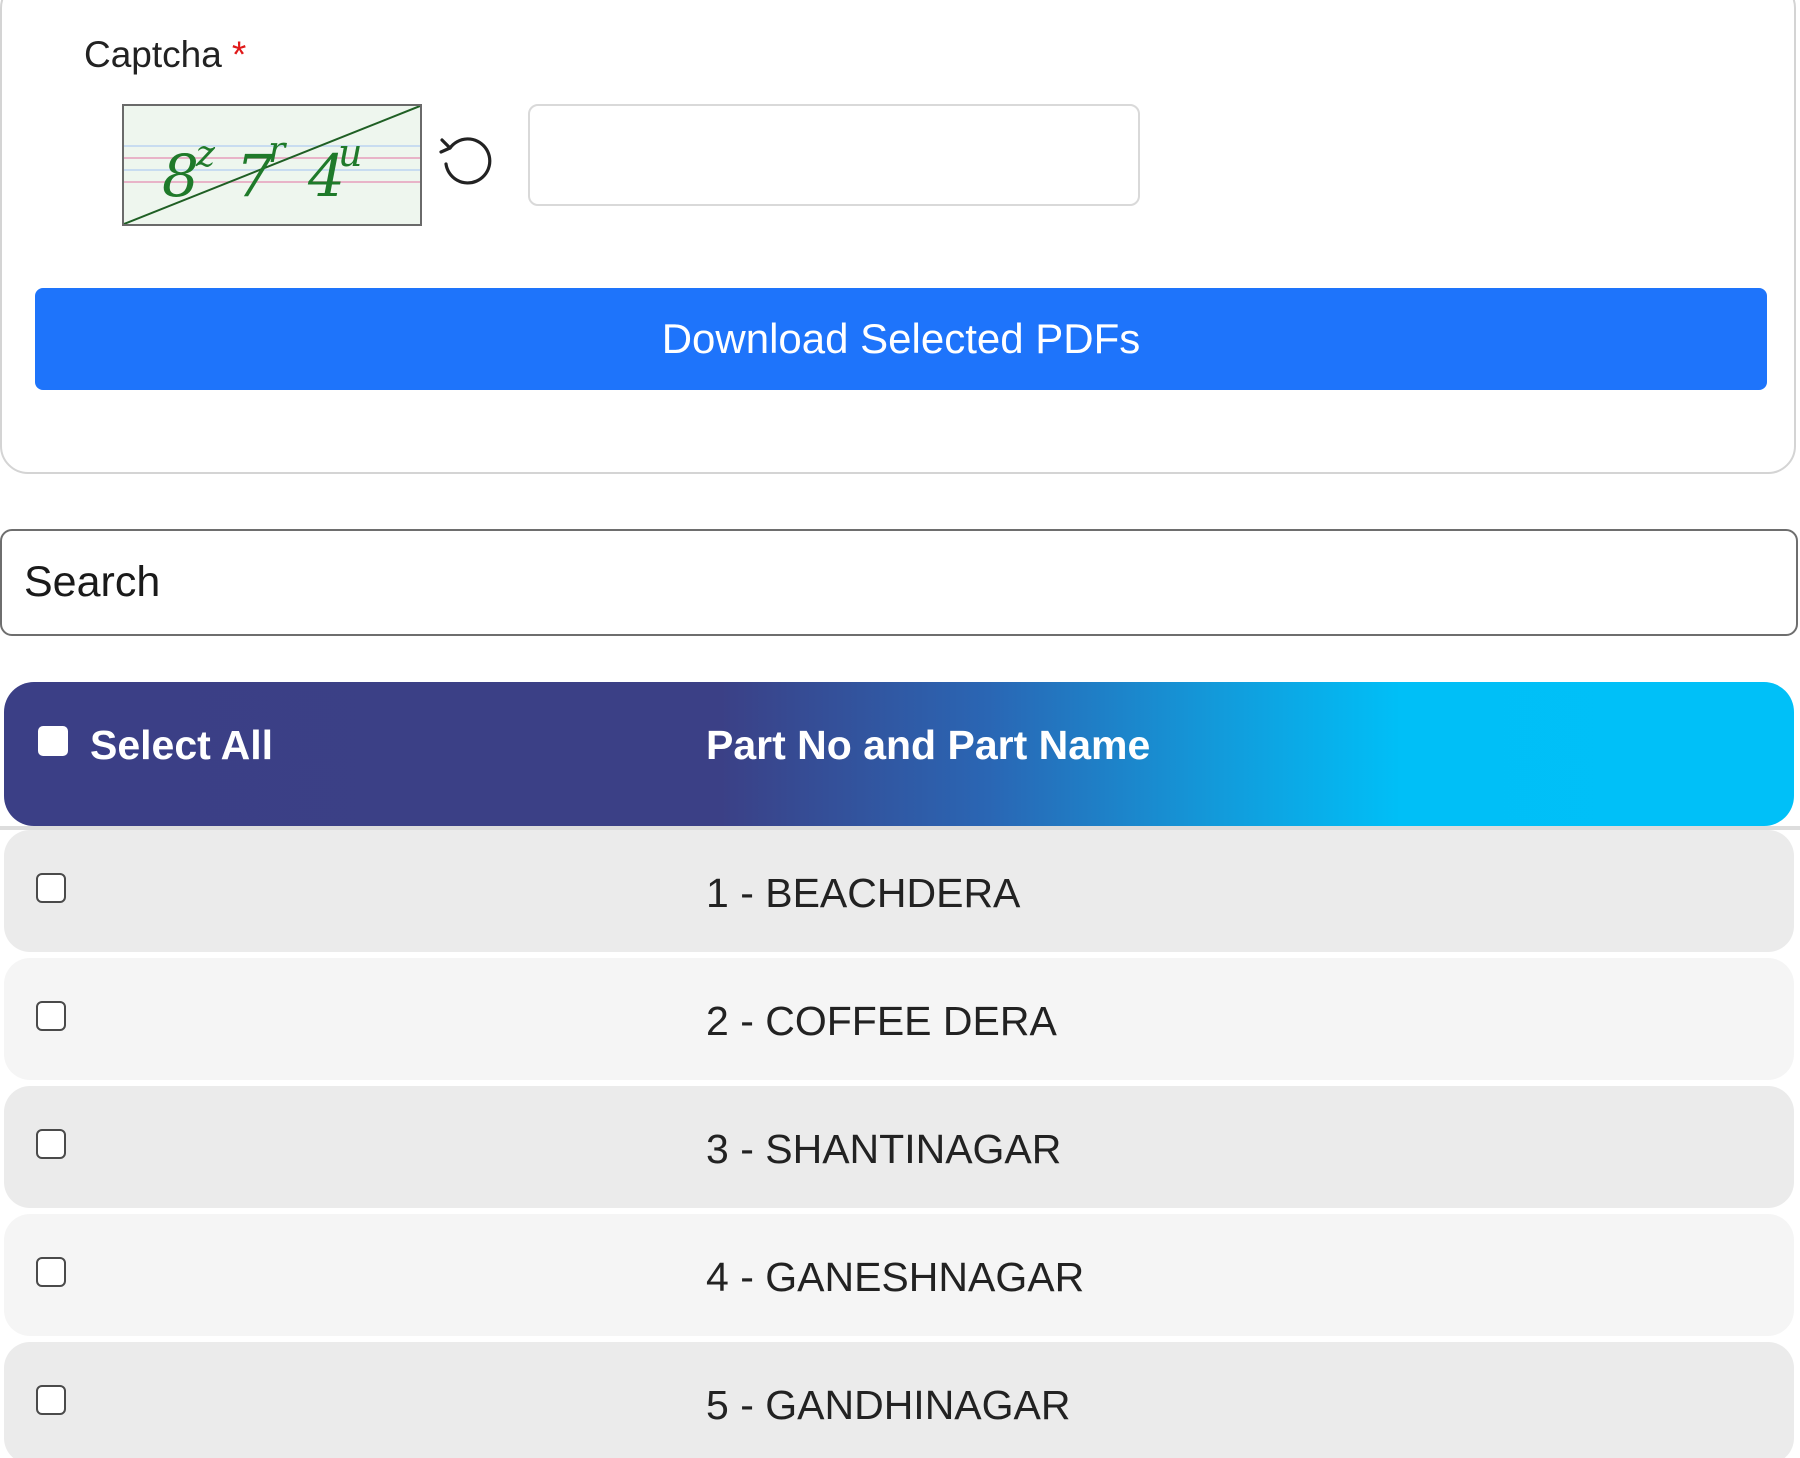 The width and height of the screenshot is (1800, 1458). I want to click on svg-text: 8, so click(180, 176).